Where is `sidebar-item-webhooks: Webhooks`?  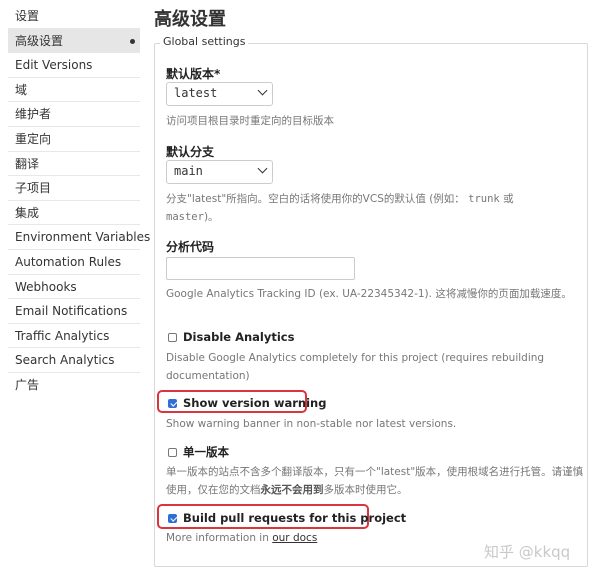
sidebar-item-webhooks: Webhooks is located at coordinates (74, 287).